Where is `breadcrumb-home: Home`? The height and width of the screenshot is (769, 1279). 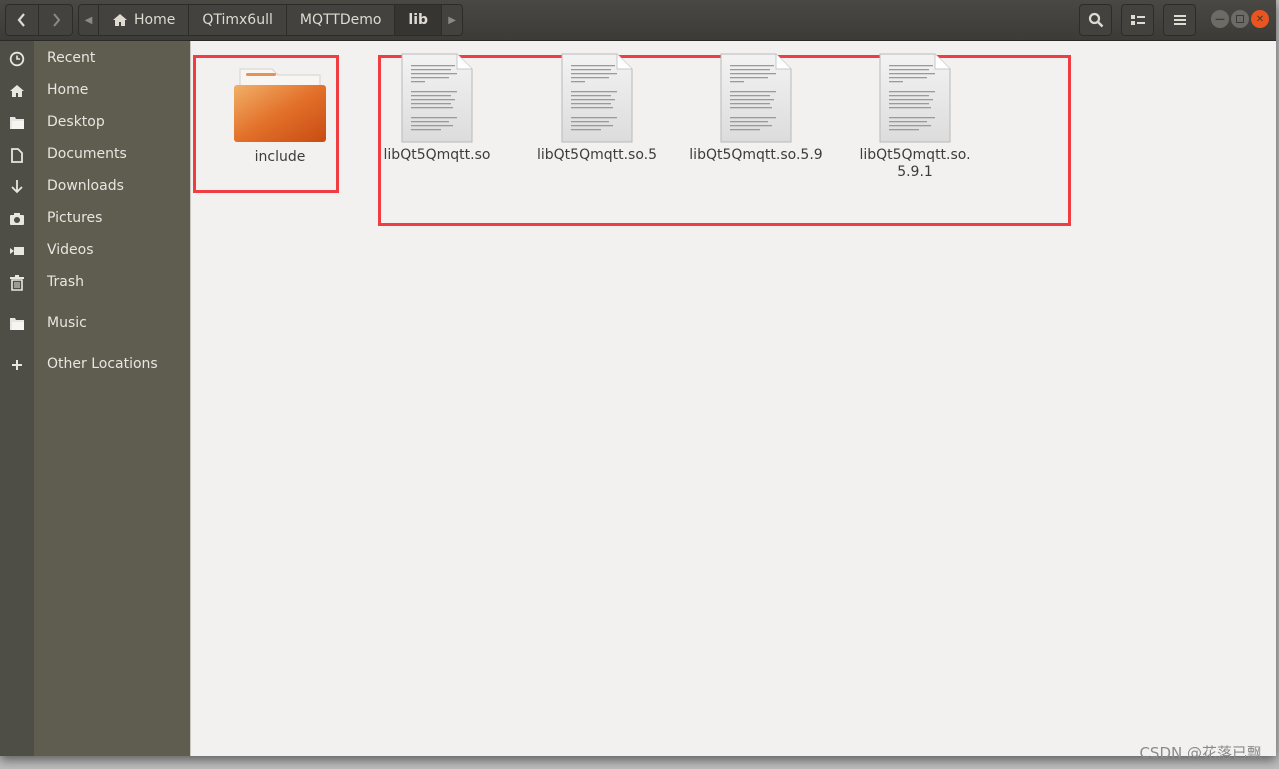
breadcrumb-home: Home is located at coordinates (144, 20).